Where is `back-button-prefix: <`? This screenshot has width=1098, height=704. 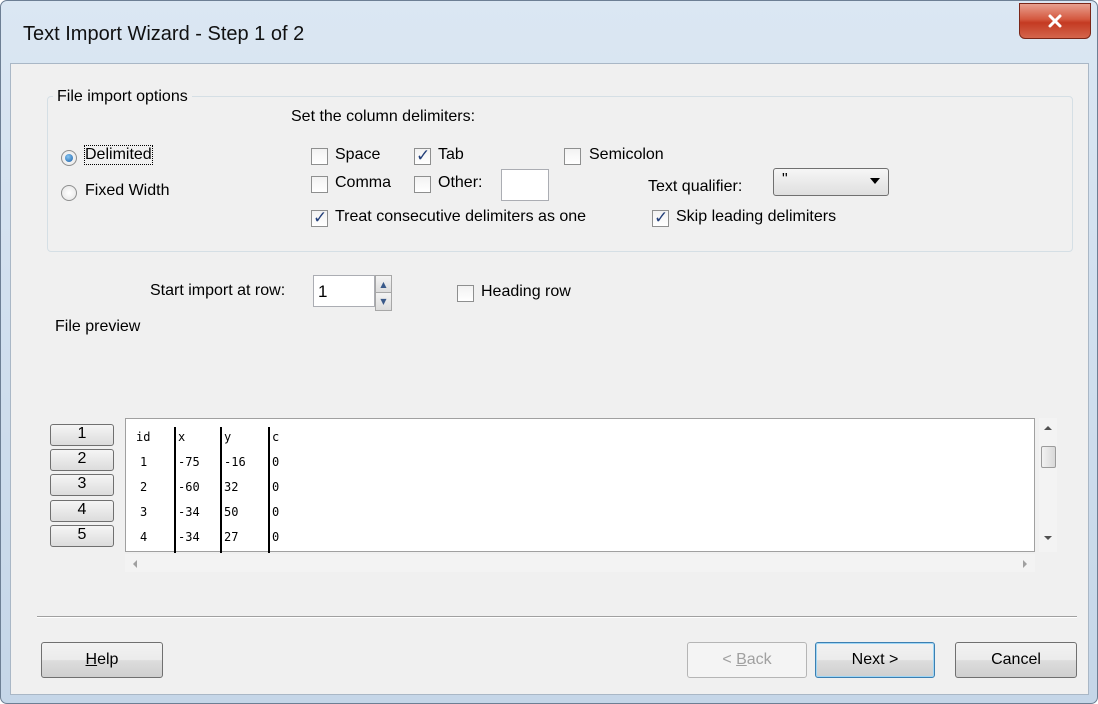
back-button-prefix: < is located at coordinates (729, 659).